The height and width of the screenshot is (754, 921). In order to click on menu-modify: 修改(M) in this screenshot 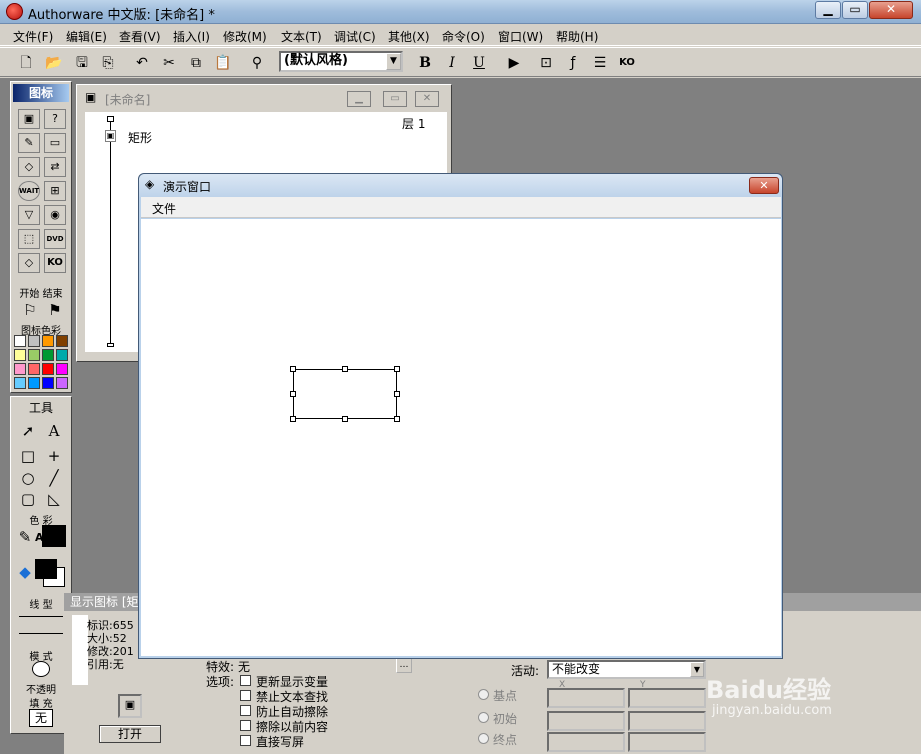, I will do `click(245, 36)`.